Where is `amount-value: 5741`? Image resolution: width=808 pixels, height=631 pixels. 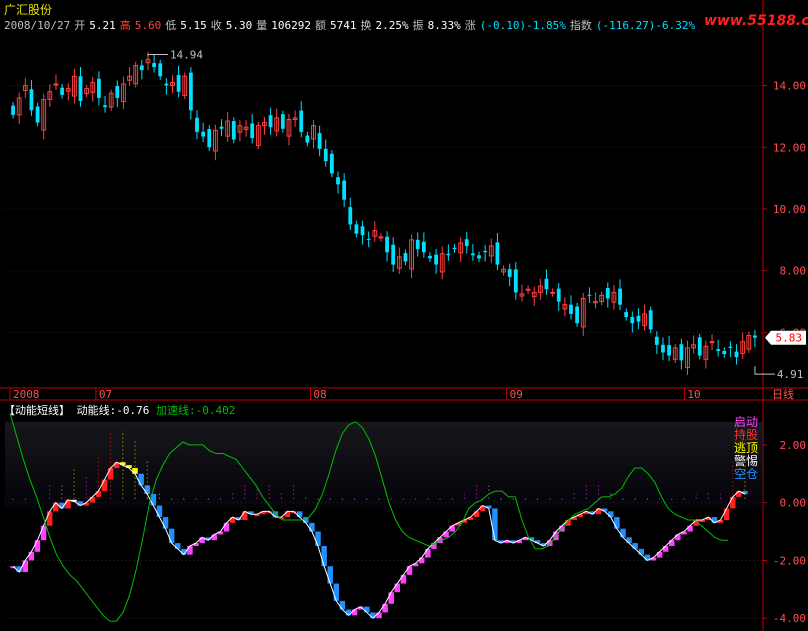
amount-value: 5741 is located at coordinates (343, 25).